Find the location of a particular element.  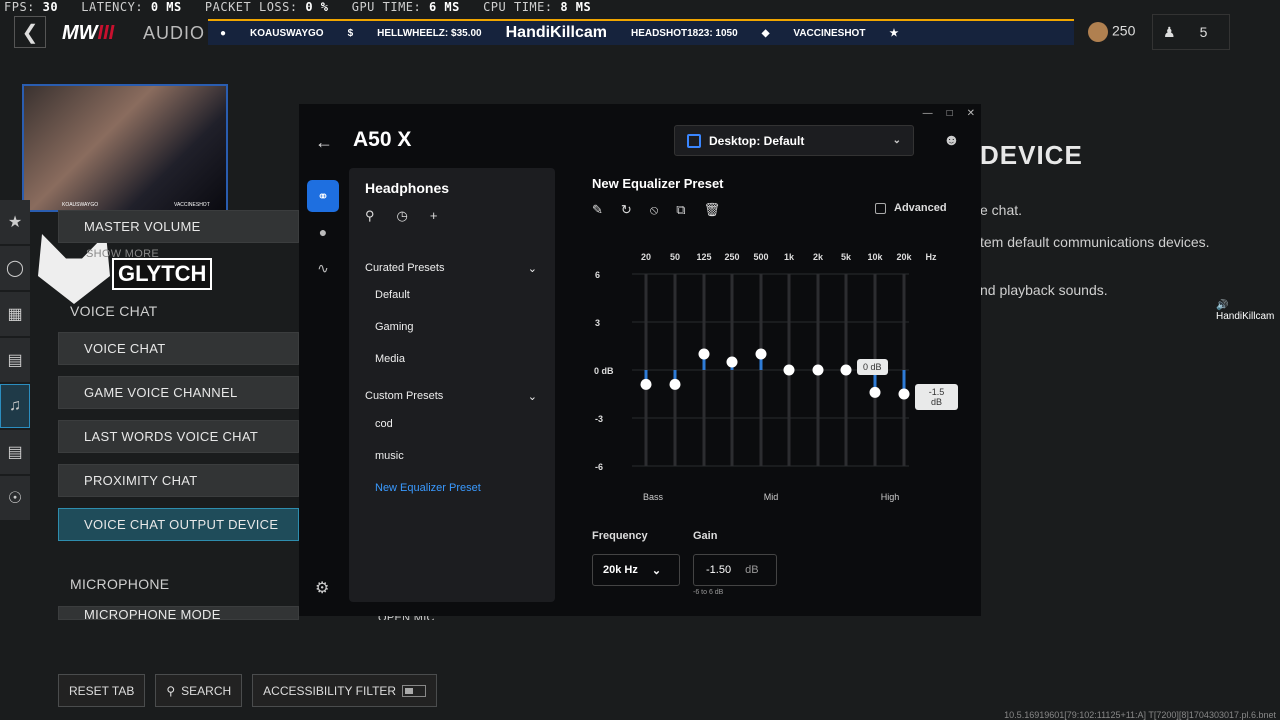

user-icon: ● is located at coordinates (223, 33).